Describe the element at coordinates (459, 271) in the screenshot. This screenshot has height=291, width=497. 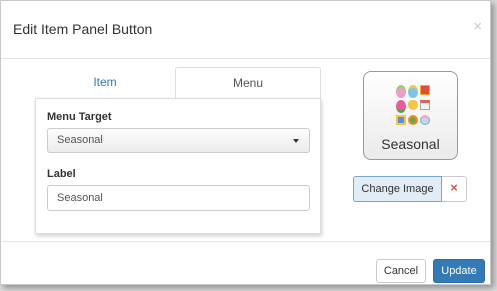
I see `update-button: Update` at that location.